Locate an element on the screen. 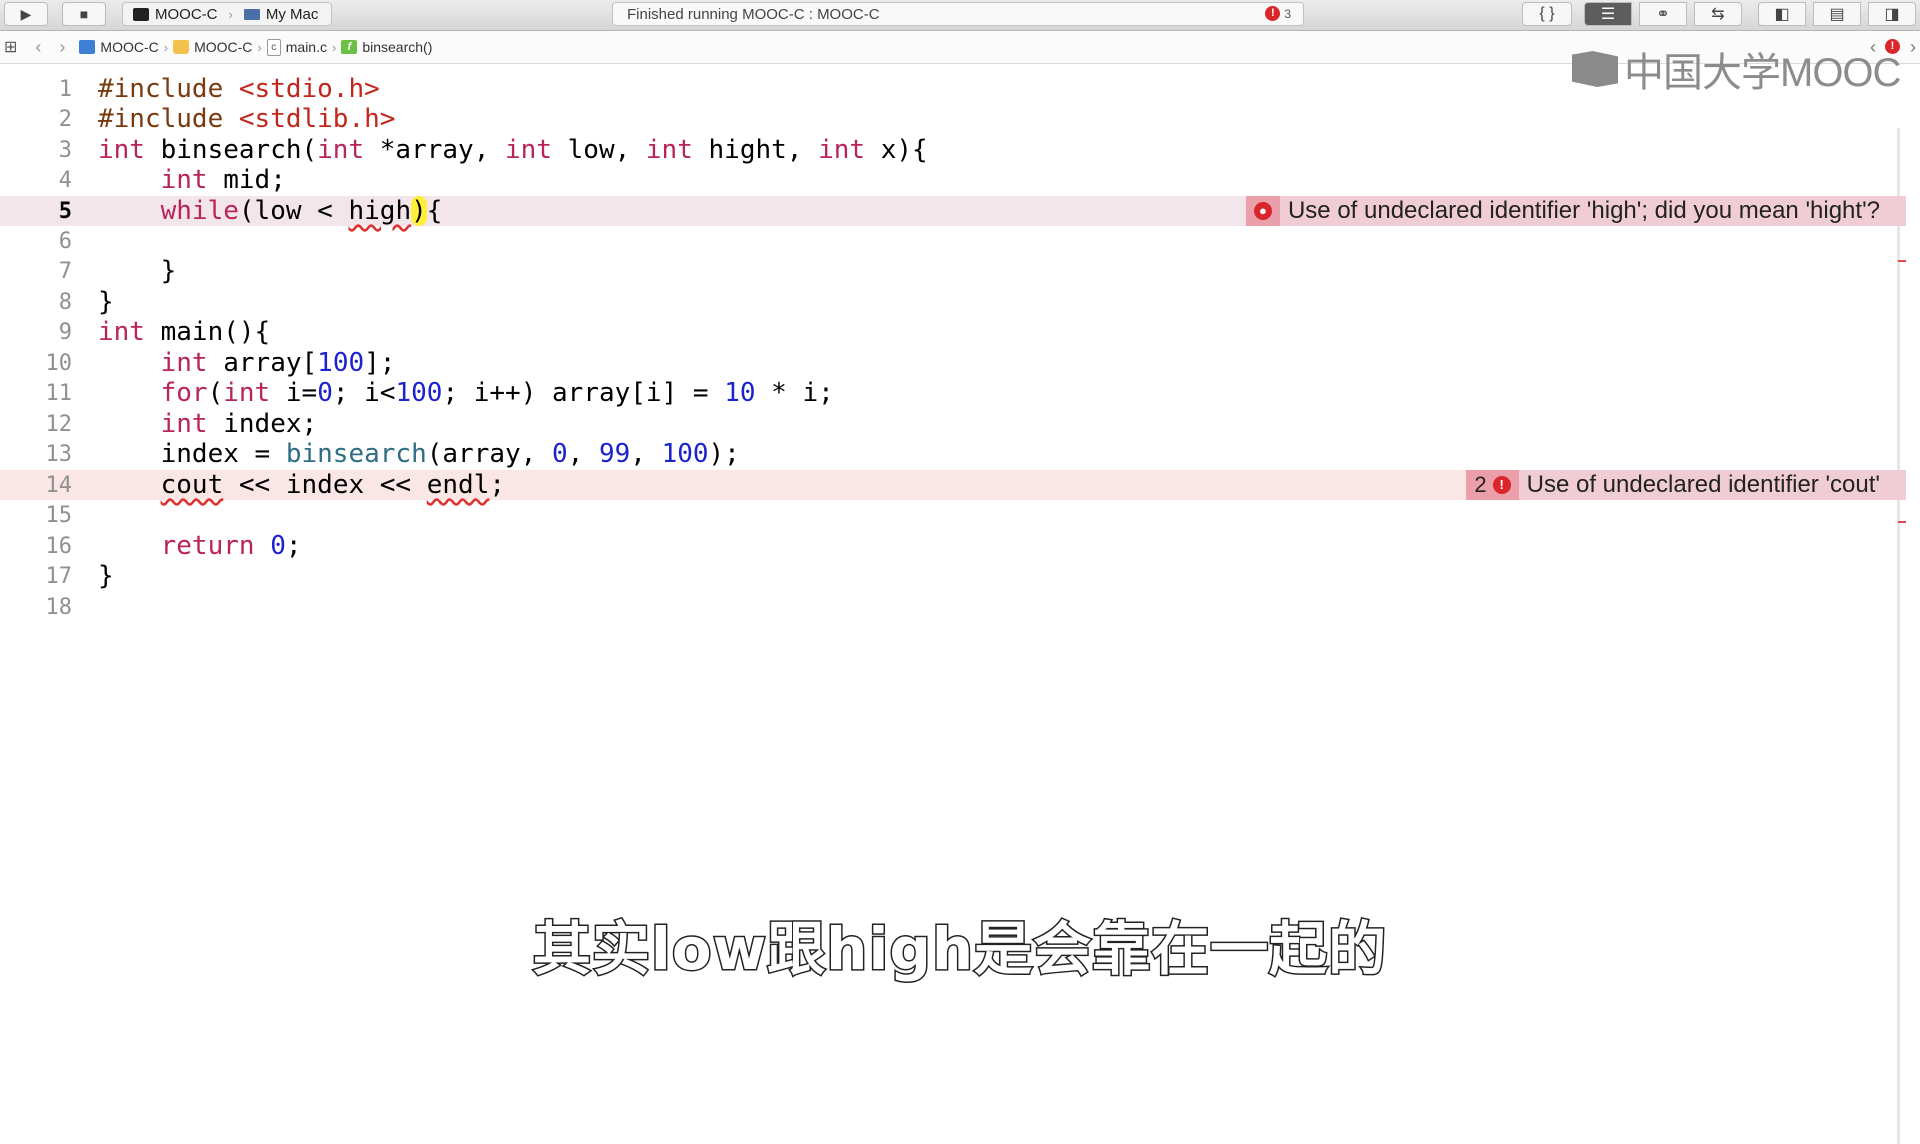  line-number: 1 is located at coordinates (65, 89).